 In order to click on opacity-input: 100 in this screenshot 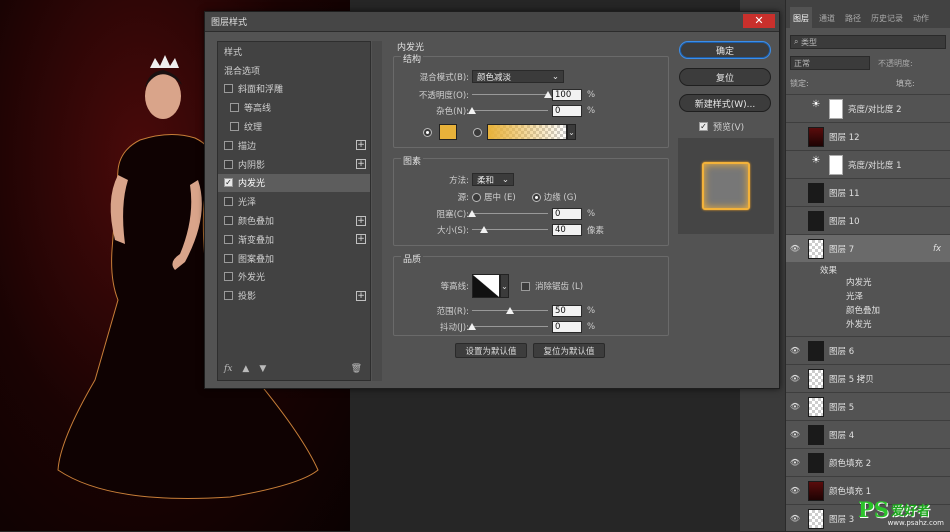, I will do `click(567, 95)`.